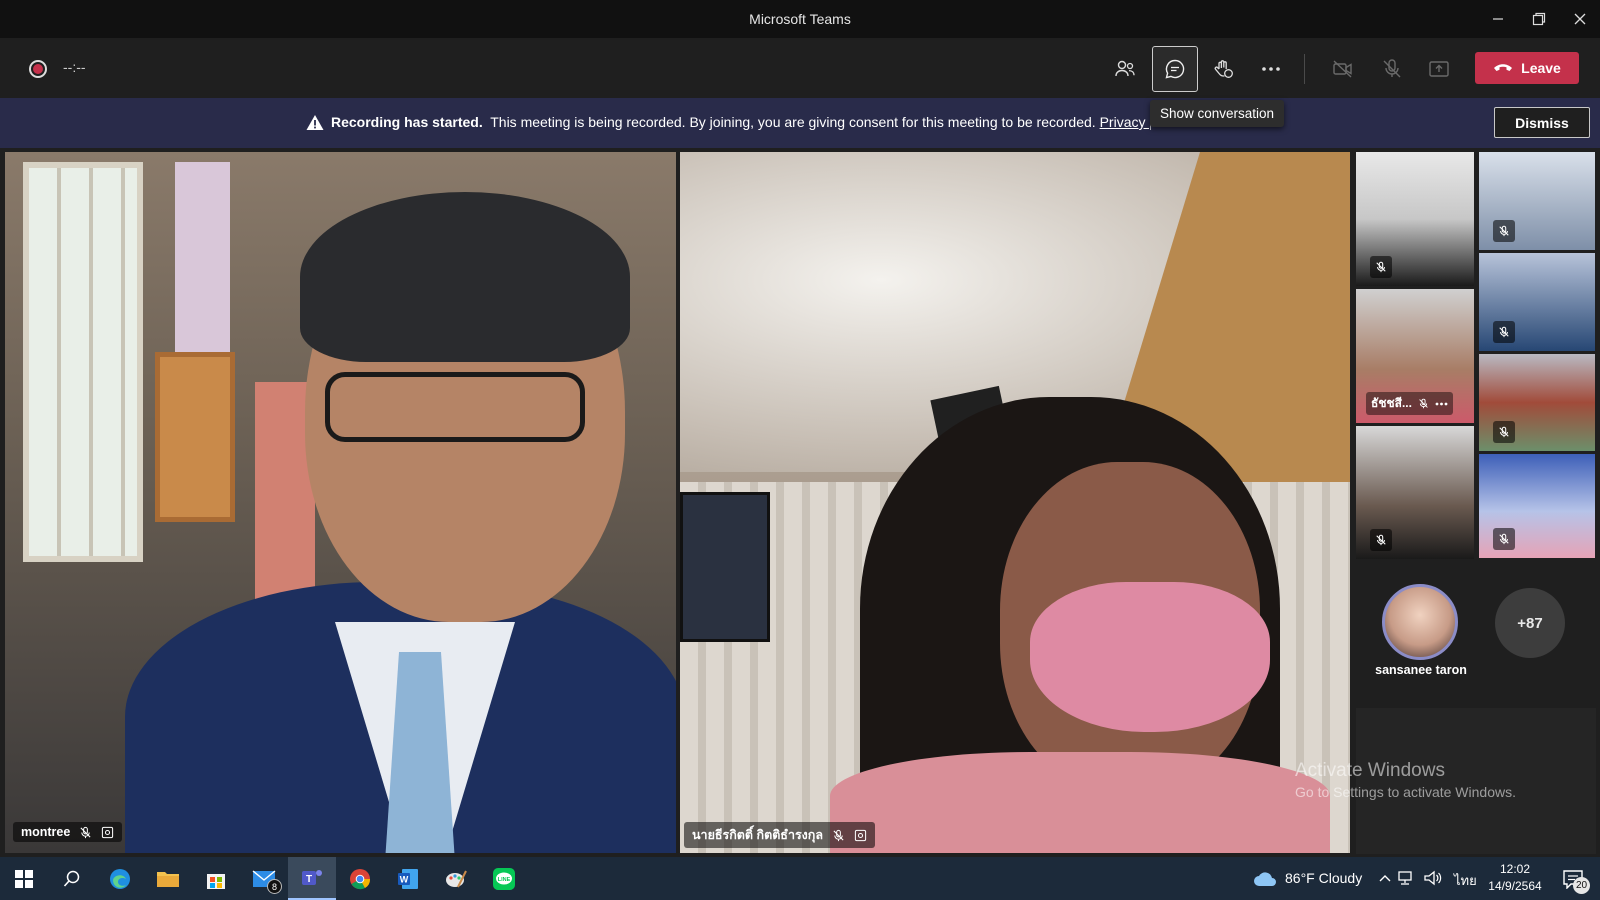 The width and height of the screenshot is (1600, 900). Describe the element at coordinates (1433, 878) in the screenshot. I see `volume-icon` at that location.